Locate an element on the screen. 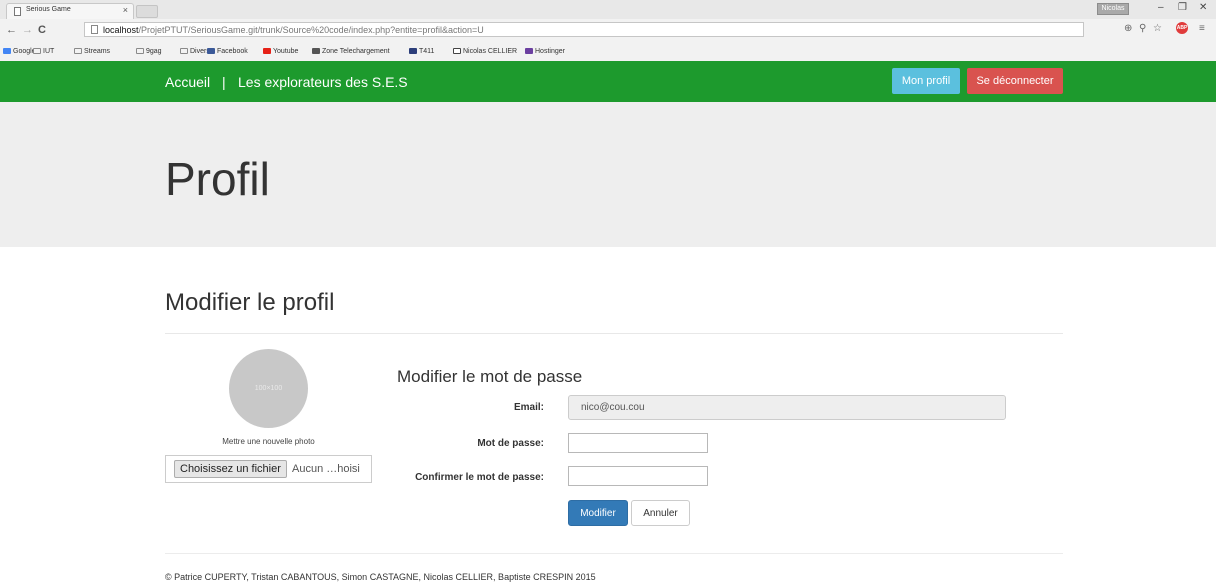 The width and height of the screenshot is (1216, 585). bookmark-label: Youtube is located at coordinates (286, 51).